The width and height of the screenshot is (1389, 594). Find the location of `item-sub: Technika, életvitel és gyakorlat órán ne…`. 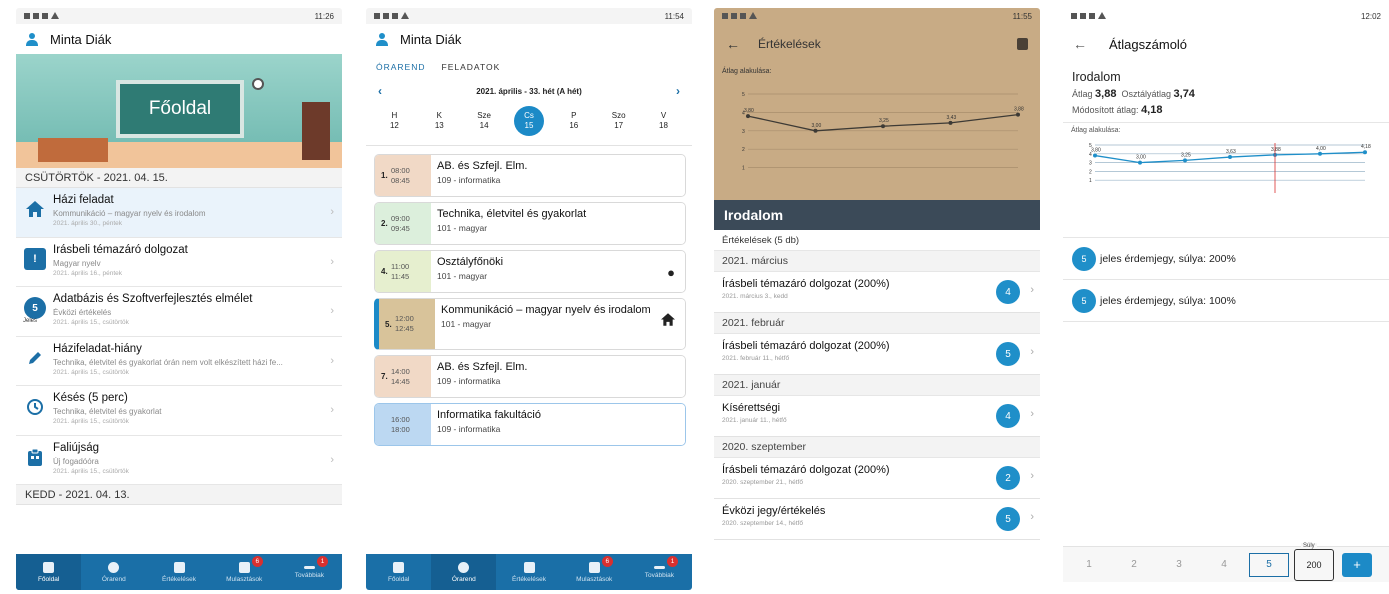

item-sub: Technika, életvitel és gyakorlat órán ne… is located at coordinates (168, 362).